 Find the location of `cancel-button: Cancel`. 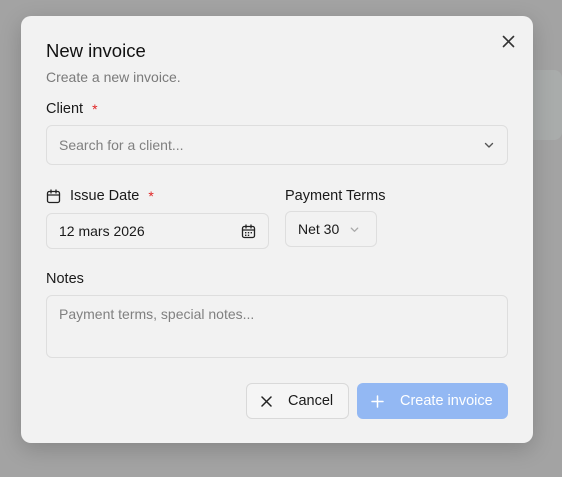

cancel-button: Cancel is located at coordinates (297, 401).